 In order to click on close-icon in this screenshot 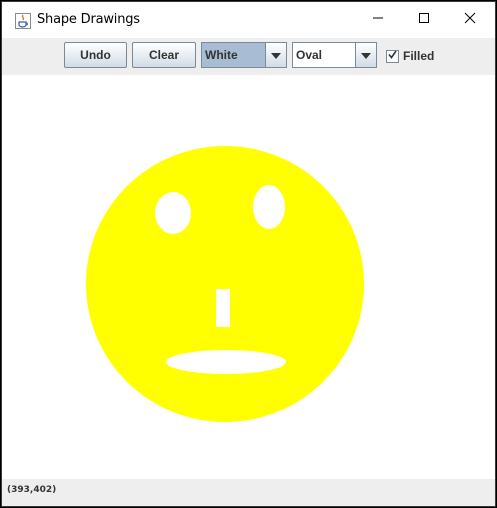, I will do `click(470, 20)`.